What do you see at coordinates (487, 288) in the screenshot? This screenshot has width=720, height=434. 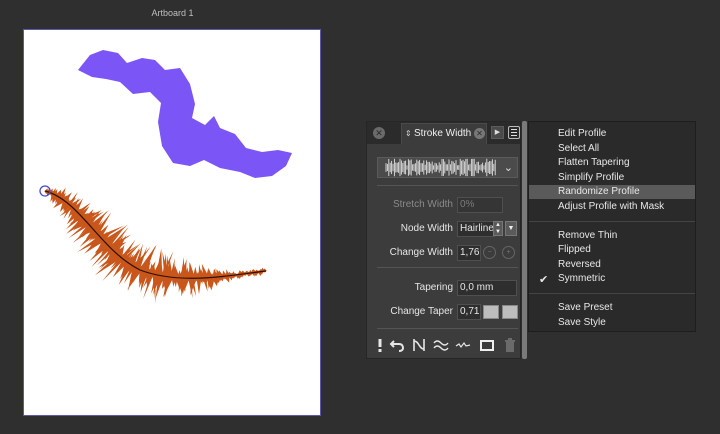 I see `tapering-field: 0,0 mm` at bounding box center [487, 288].